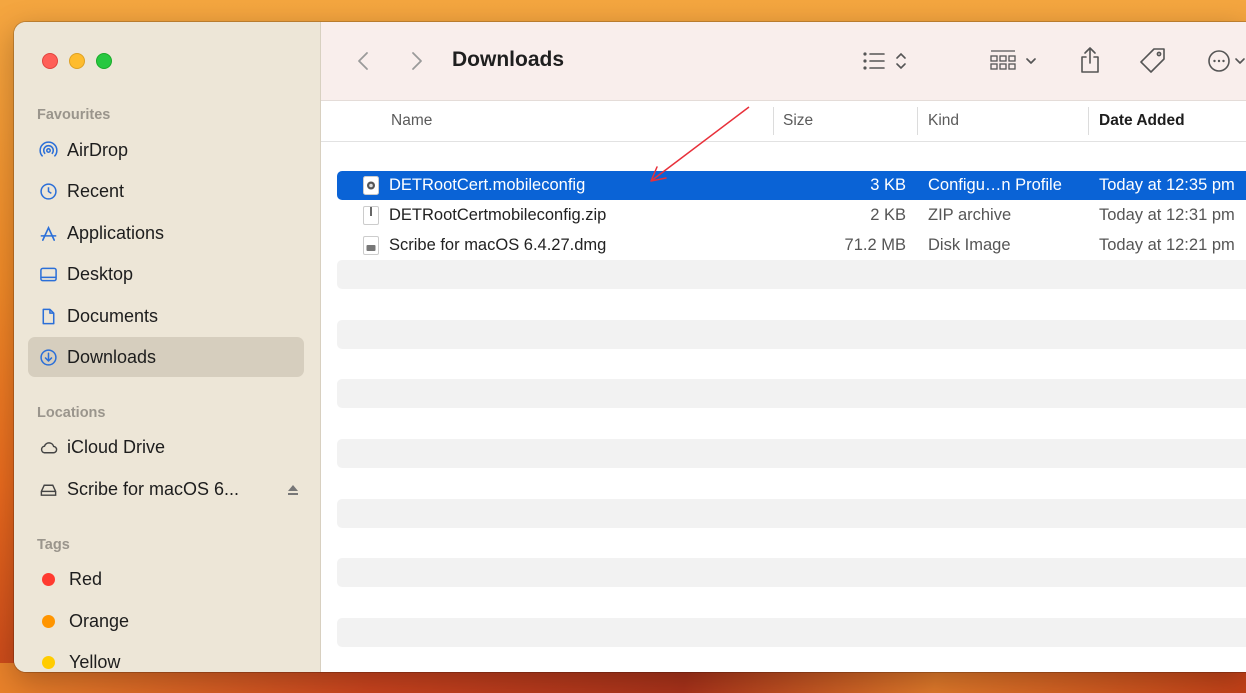 The width and height of the screenshot is (1246, 693). Describe the element at coordinates (166, 233) in the screenshot. I see `sidebar-item-applications: Applications` at that location.